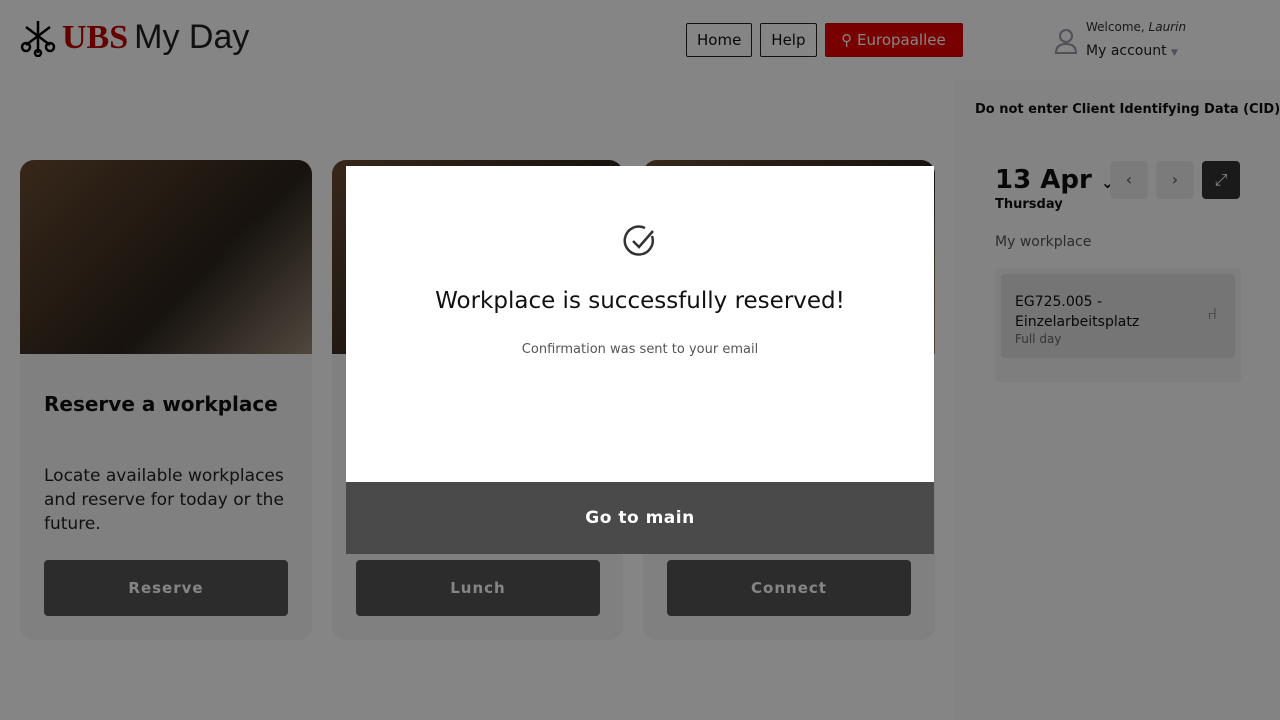 The width and height of the screenshot is (1280, 720). Describe the element at coordinates (640, 349) in the screenshot. I see `dialog-message: Confirmation was sent to your email` at that location.